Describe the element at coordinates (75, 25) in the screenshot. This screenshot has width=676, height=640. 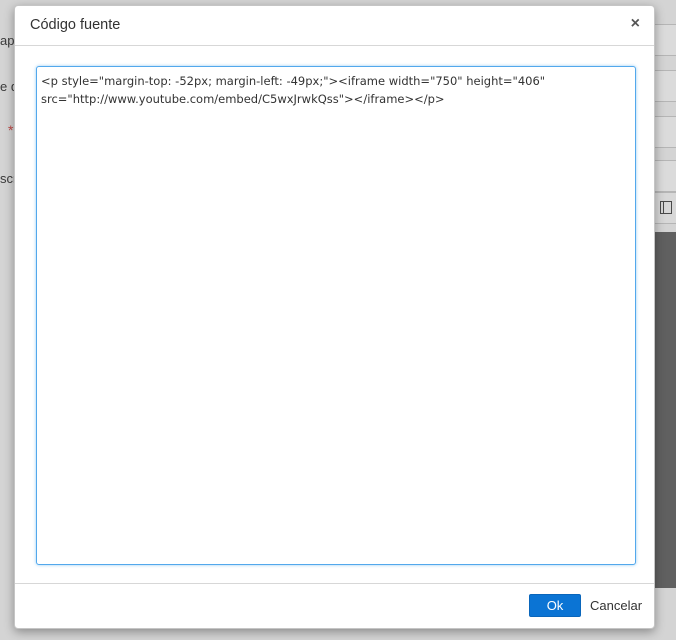
I see `dialog-title: Código fuente` at that location.